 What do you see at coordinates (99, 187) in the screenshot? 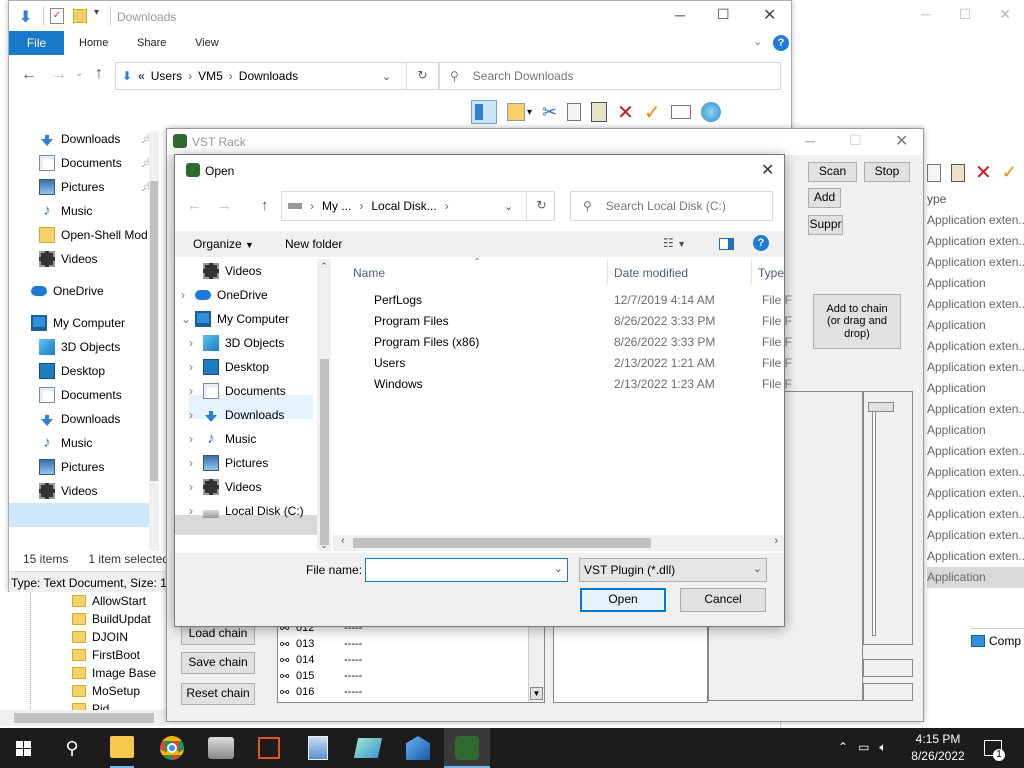
I see `nav-item: Pictures 📌︎` at bounding box center [99, 187].